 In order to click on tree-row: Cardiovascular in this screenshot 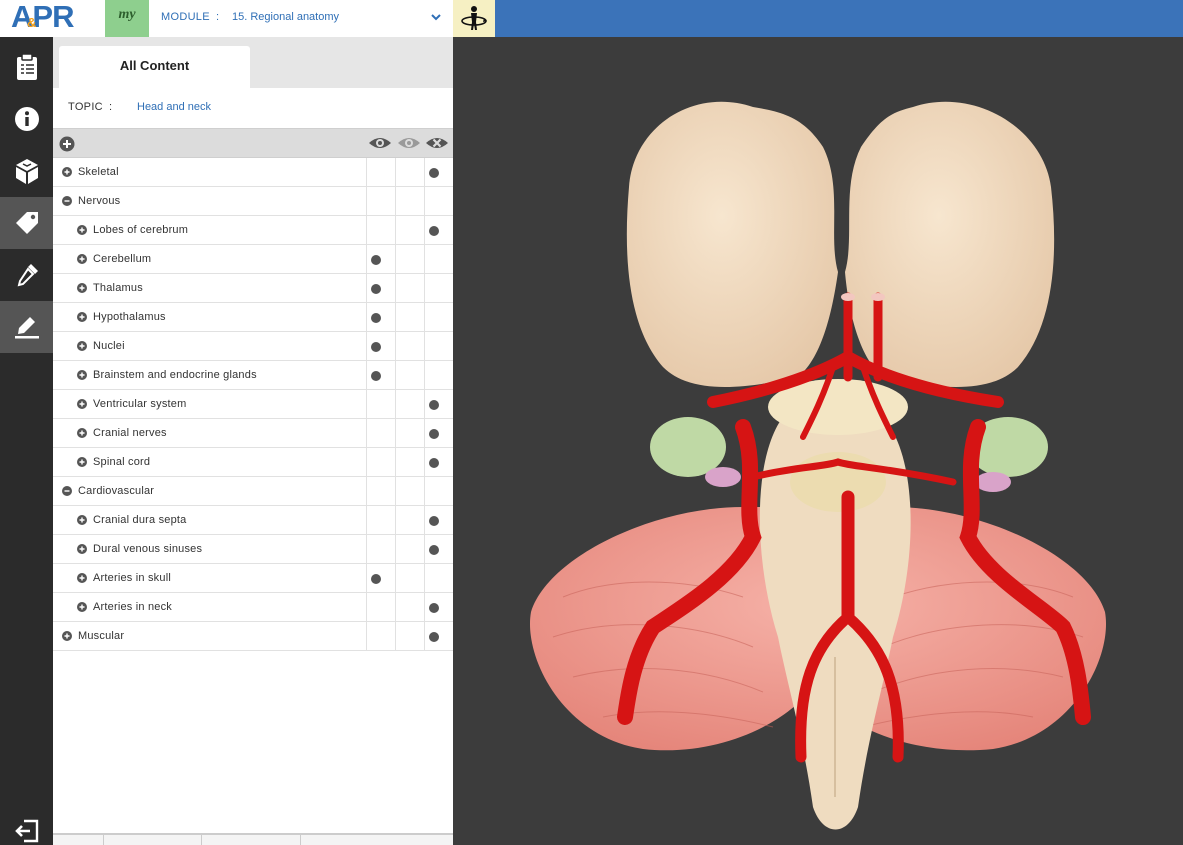, I will do `click(253, 491)`.